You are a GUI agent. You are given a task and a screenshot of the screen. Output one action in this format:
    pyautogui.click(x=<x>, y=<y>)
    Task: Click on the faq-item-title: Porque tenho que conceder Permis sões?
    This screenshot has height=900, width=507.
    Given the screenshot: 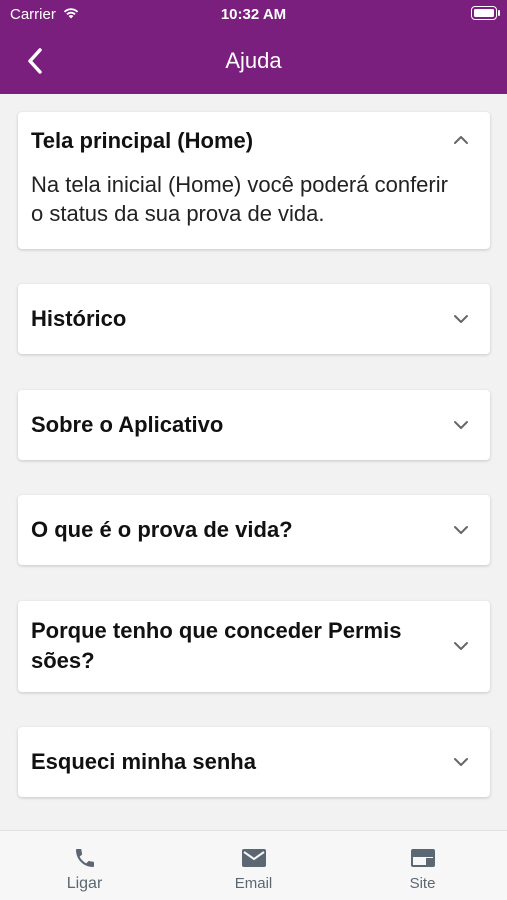 What is the action you would take?
    pyautogui.click(x=216, y=645)
    